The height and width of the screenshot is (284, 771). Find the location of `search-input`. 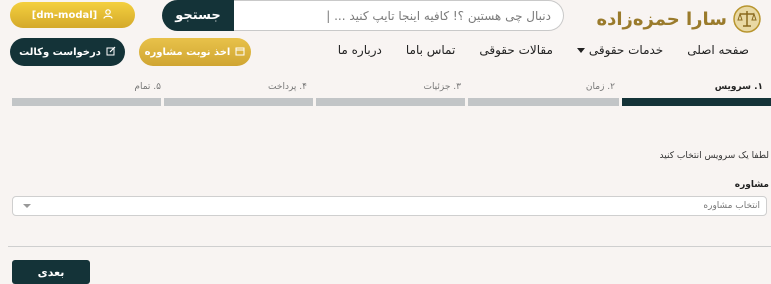

search-input is located at coordinates (399, 15).